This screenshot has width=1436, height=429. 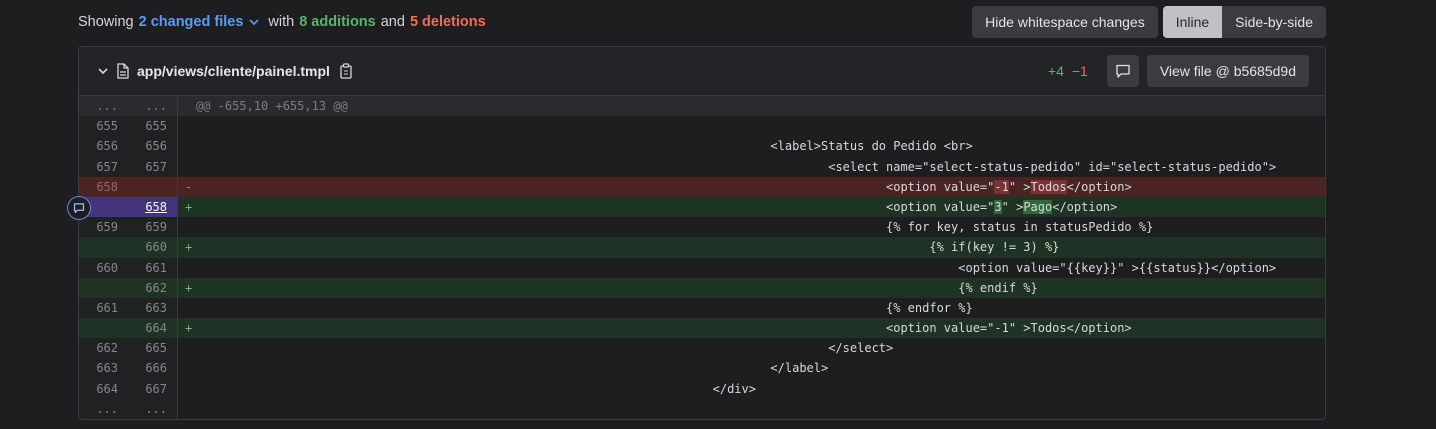 What do you see at coordinates (233, 71) in the screenshot?
I see `file-path: app/views/cliente/painel.tmpl` at bounding box center [233, 71].